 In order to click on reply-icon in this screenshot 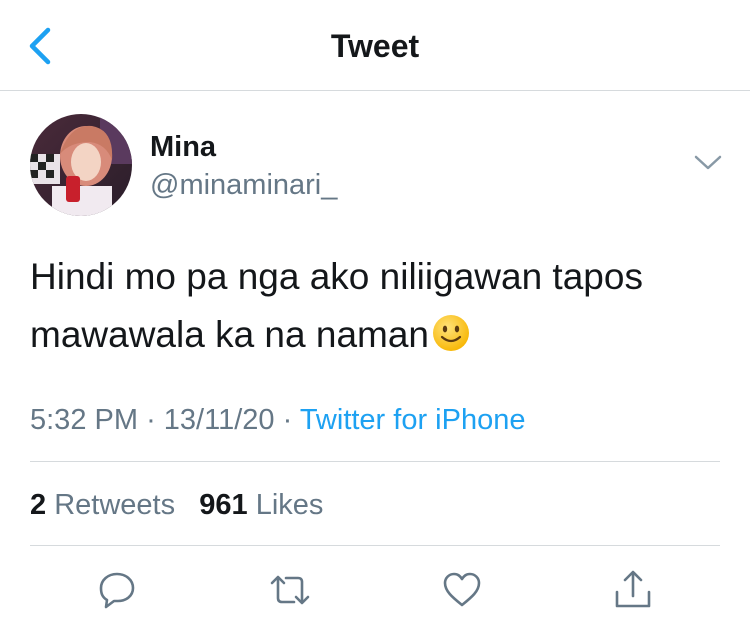, I will do `click(117, 590)`.